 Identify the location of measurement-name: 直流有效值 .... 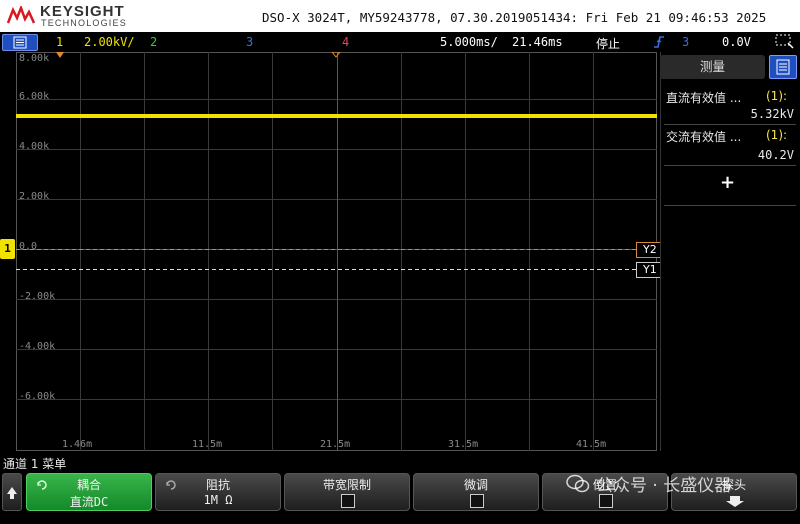
(703, 97).